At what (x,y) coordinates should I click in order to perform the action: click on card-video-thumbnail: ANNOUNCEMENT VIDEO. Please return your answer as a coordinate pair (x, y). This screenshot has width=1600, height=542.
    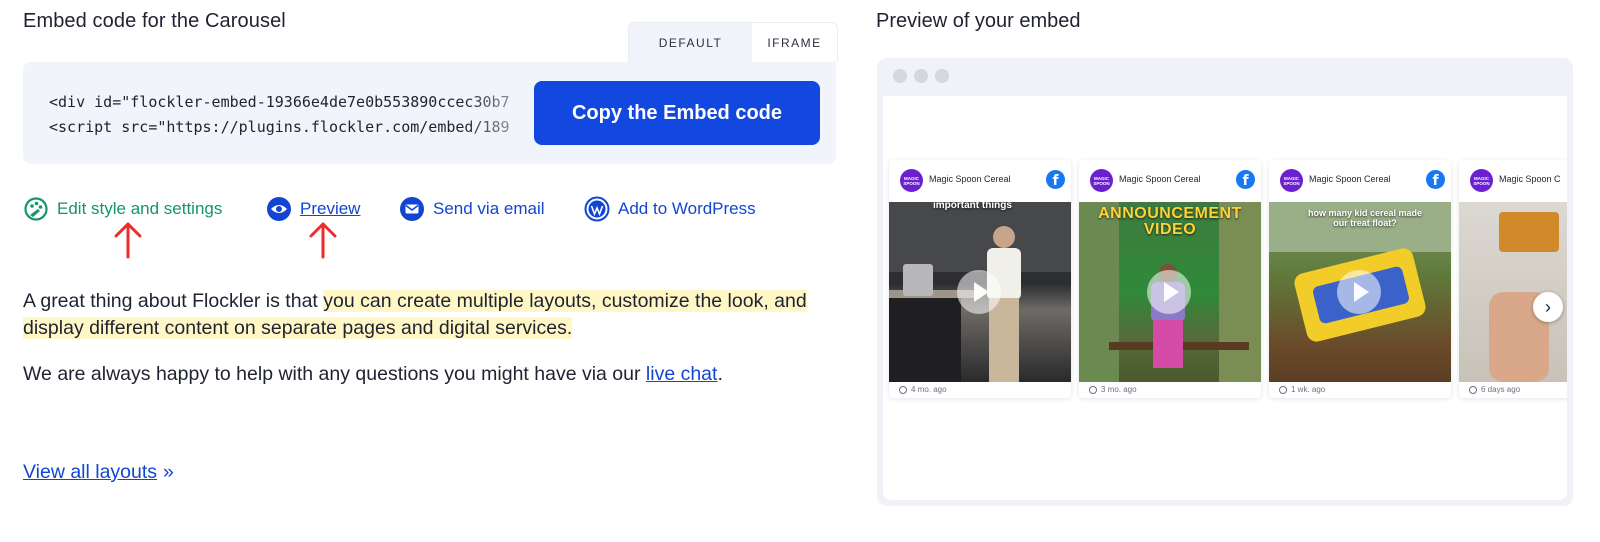
    Looking at the image, I should click on (1170, 292).